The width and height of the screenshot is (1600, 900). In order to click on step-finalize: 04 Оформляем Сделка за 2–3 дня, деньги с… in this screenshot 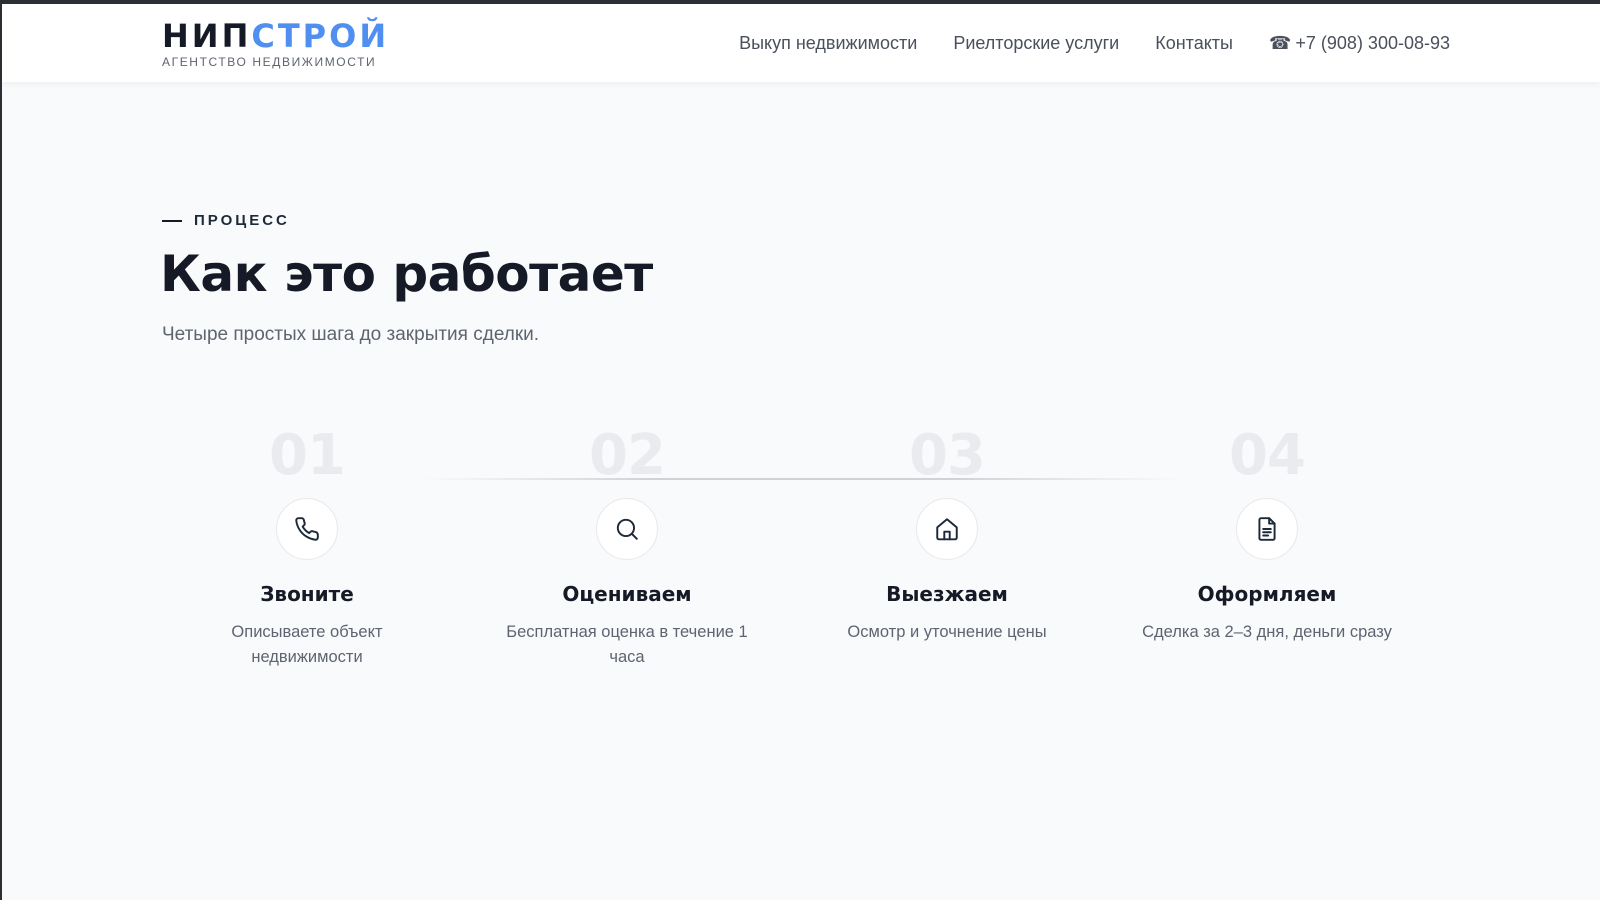, I will do `click(1267, 534)`.